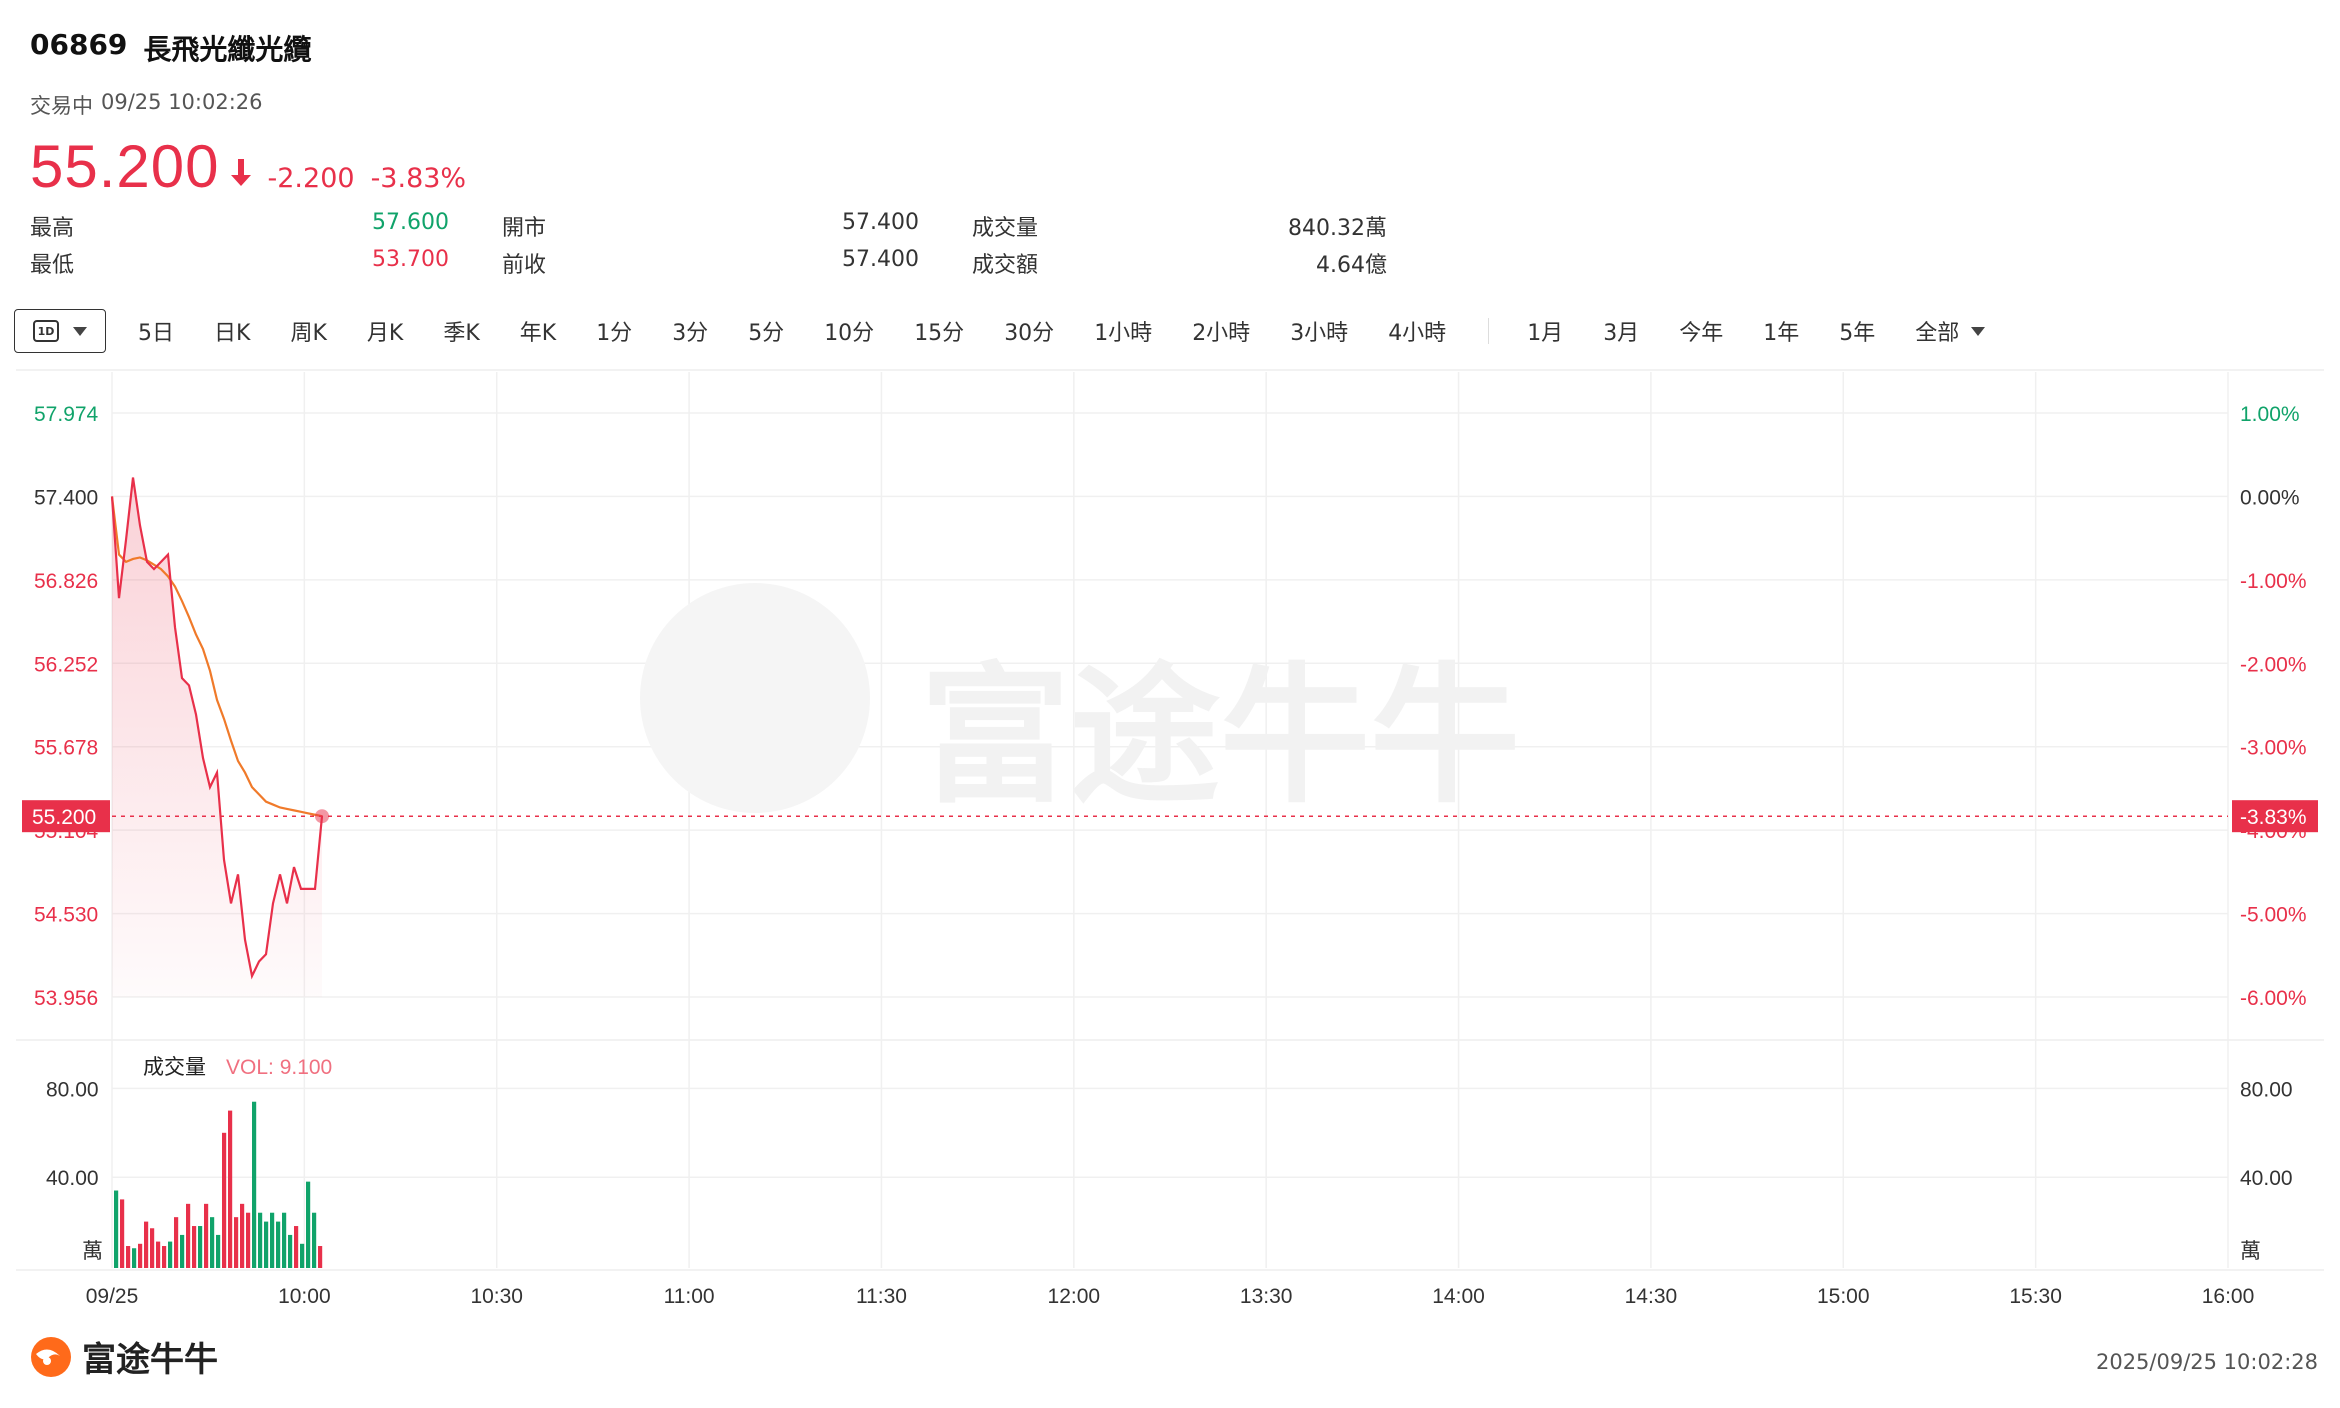  I want to click on status-text: 交易中, so click(61, 106).